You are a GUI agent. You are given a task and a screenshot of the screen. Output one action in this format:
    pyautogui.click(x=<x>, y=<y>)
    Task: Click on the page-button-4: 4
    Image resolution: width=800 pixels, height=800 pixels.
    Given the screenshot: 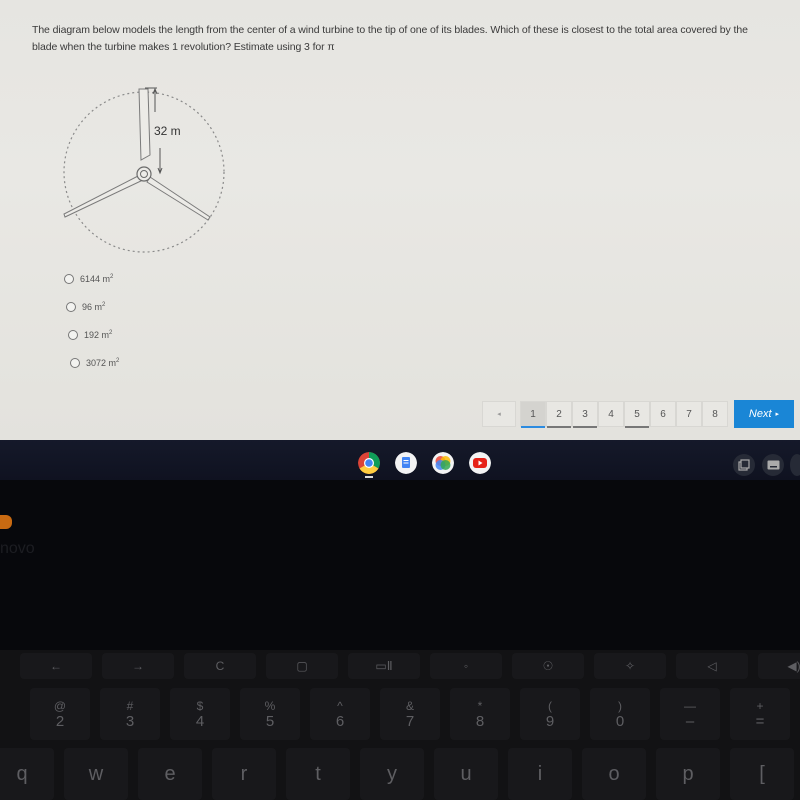 What is the action you would take?
    pyautogui.click(x=611, y=414)
    